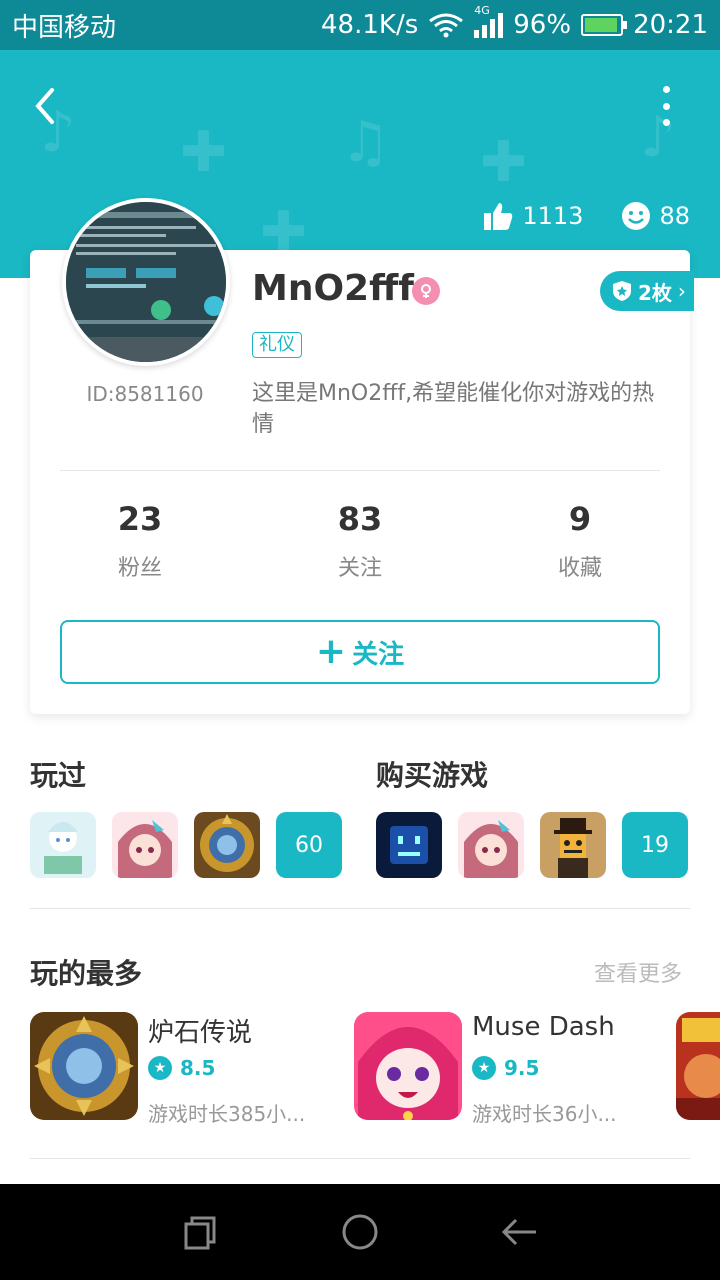 The image size is (720, 1280). I want to click on signal-icon: 4G, so click(489, 21).